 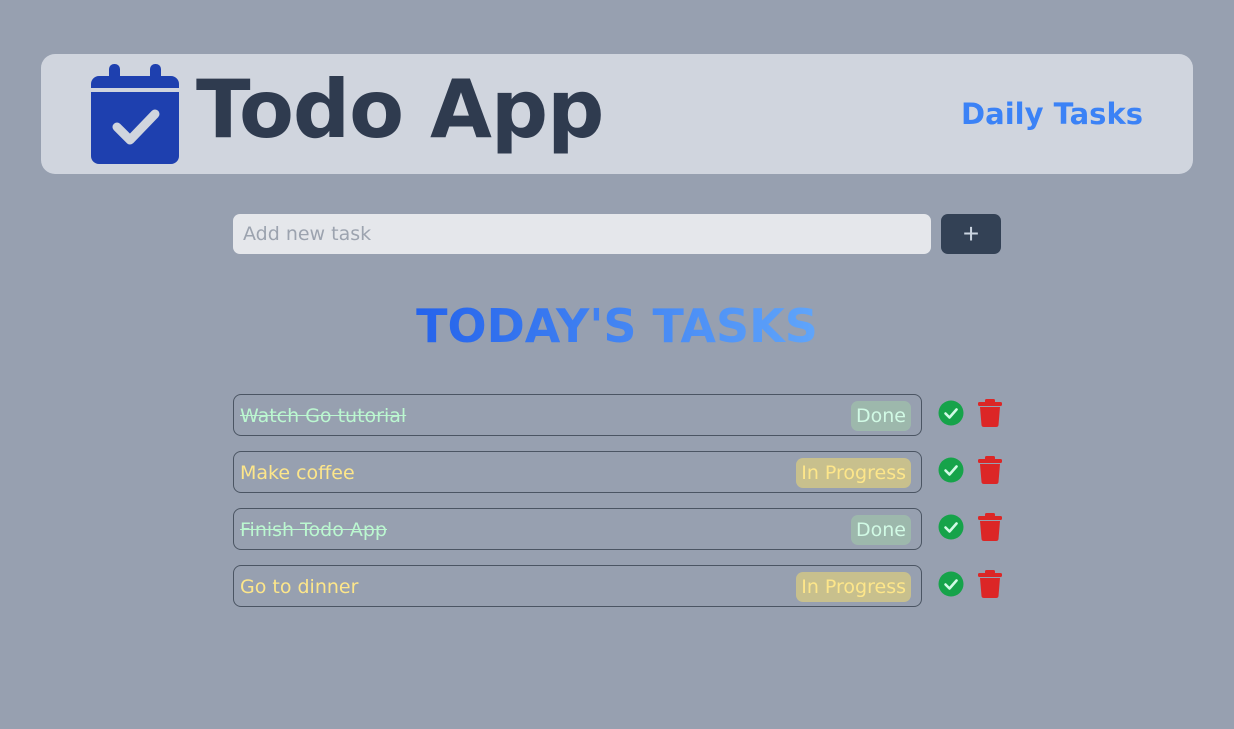 I want to click on section-title-text: TODAY'S TASKS, so click(x=617, y=326).